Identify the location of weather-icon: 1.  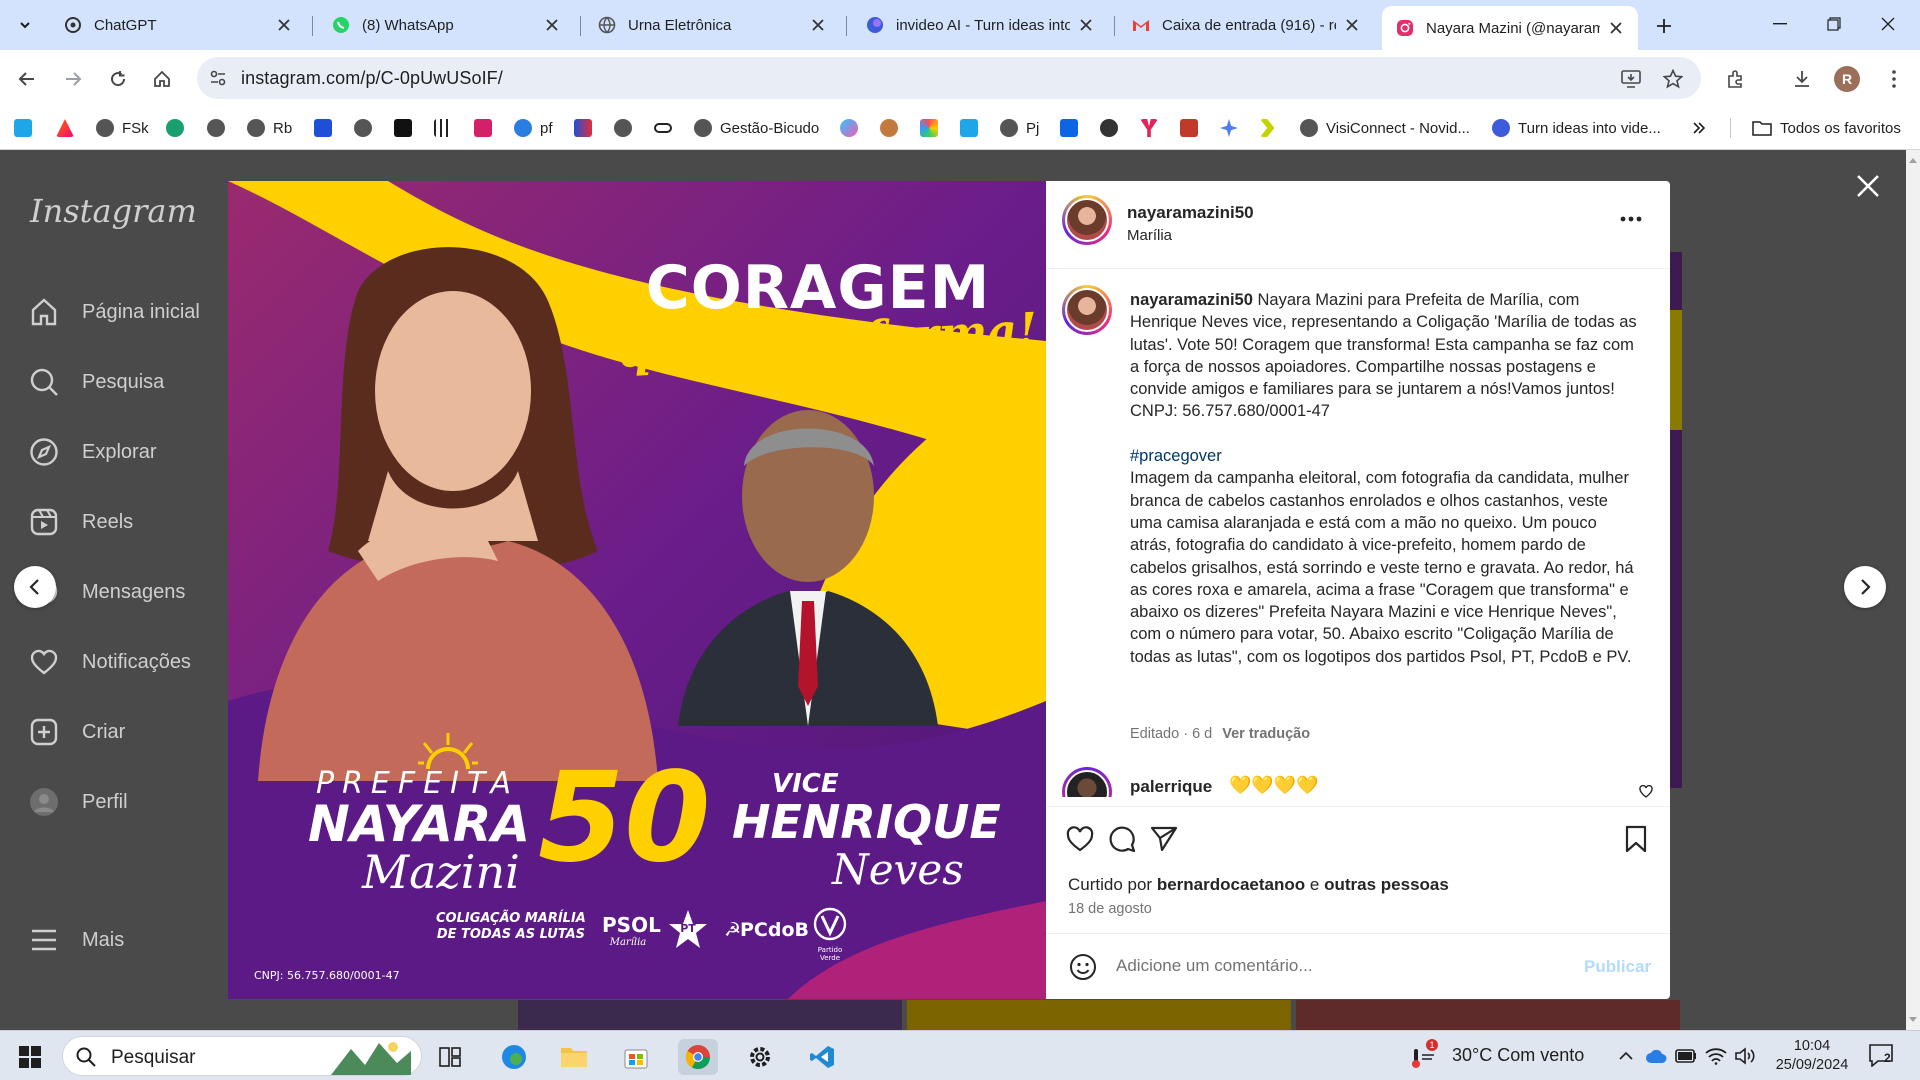
(1424, 1054).